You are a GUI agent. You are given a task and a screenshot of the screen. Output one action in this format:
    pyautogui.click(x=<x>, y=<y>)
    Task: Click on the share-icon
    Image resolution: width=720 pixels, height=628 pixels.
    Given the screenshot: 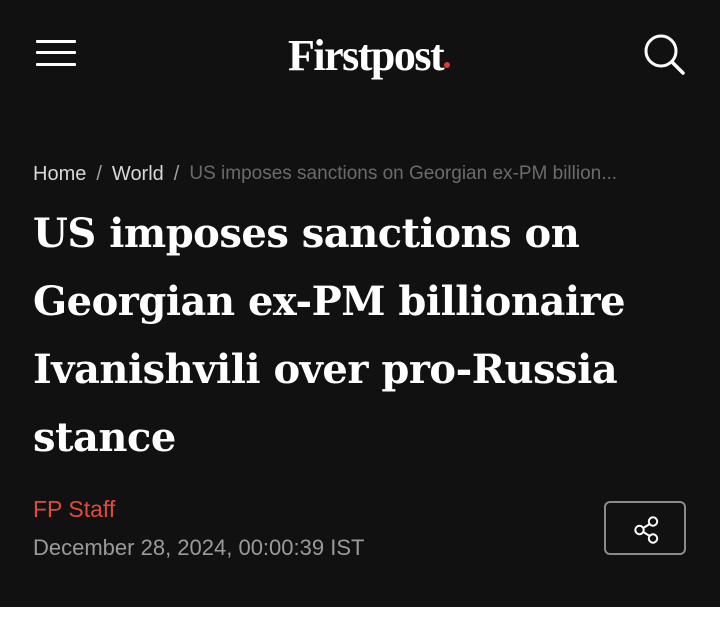 What is the action you would take?
    pyautogui.click(x=646, y=530)
    